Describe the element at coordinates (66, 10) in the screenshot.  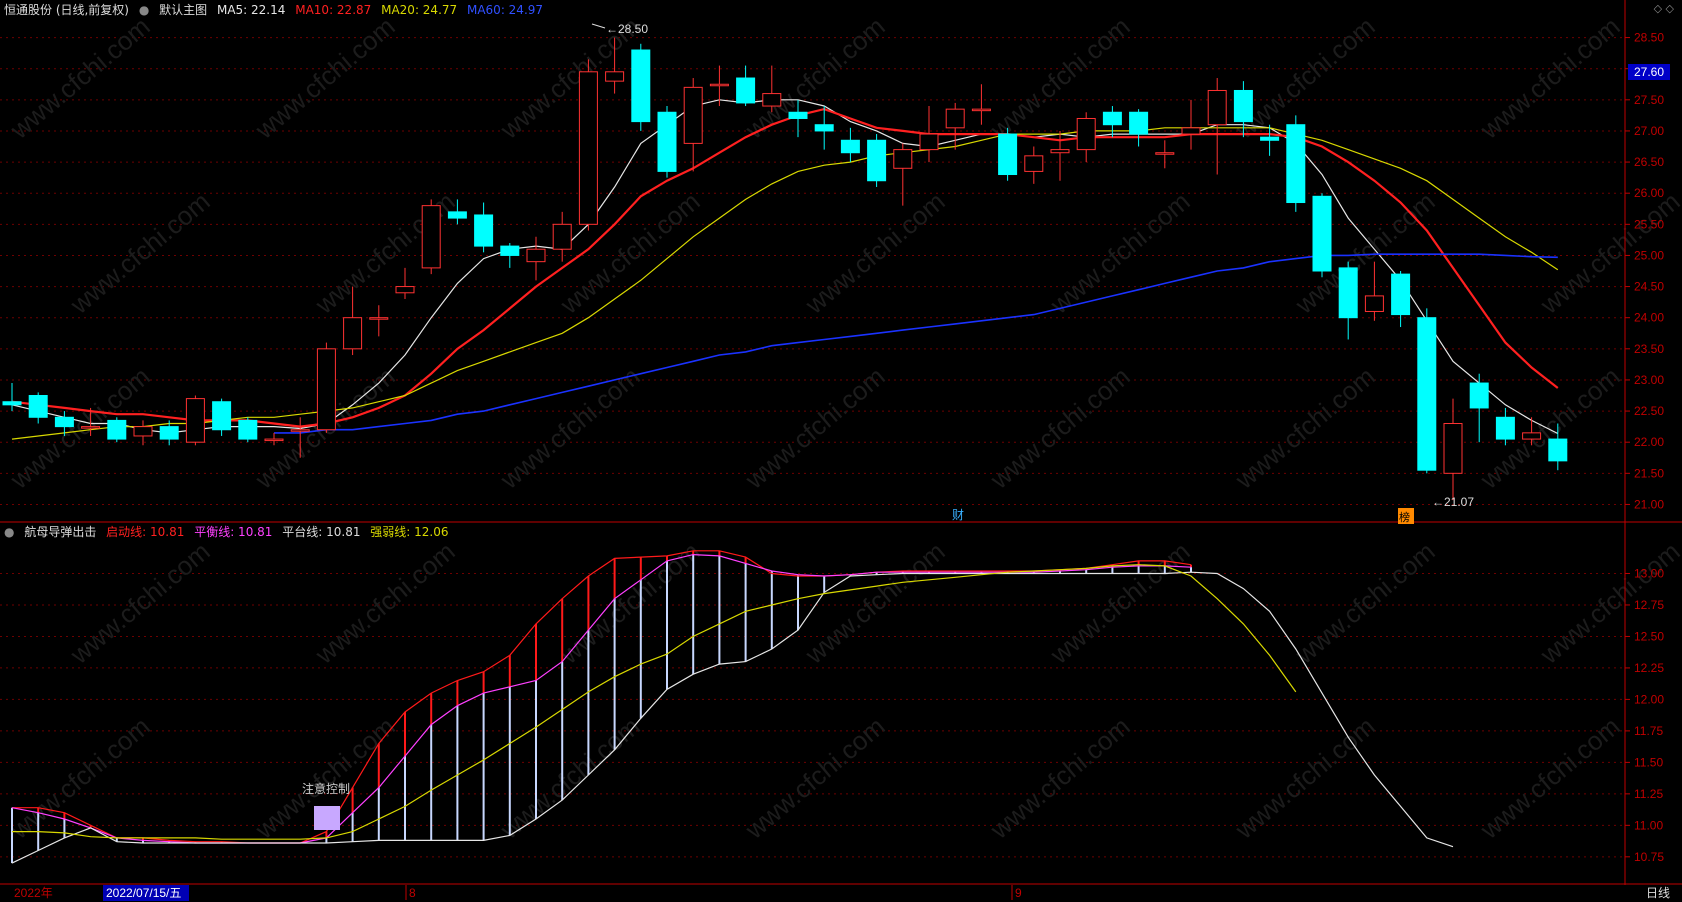
I see `stock-title: 恒通股份 (日线,前复权)` at that location.